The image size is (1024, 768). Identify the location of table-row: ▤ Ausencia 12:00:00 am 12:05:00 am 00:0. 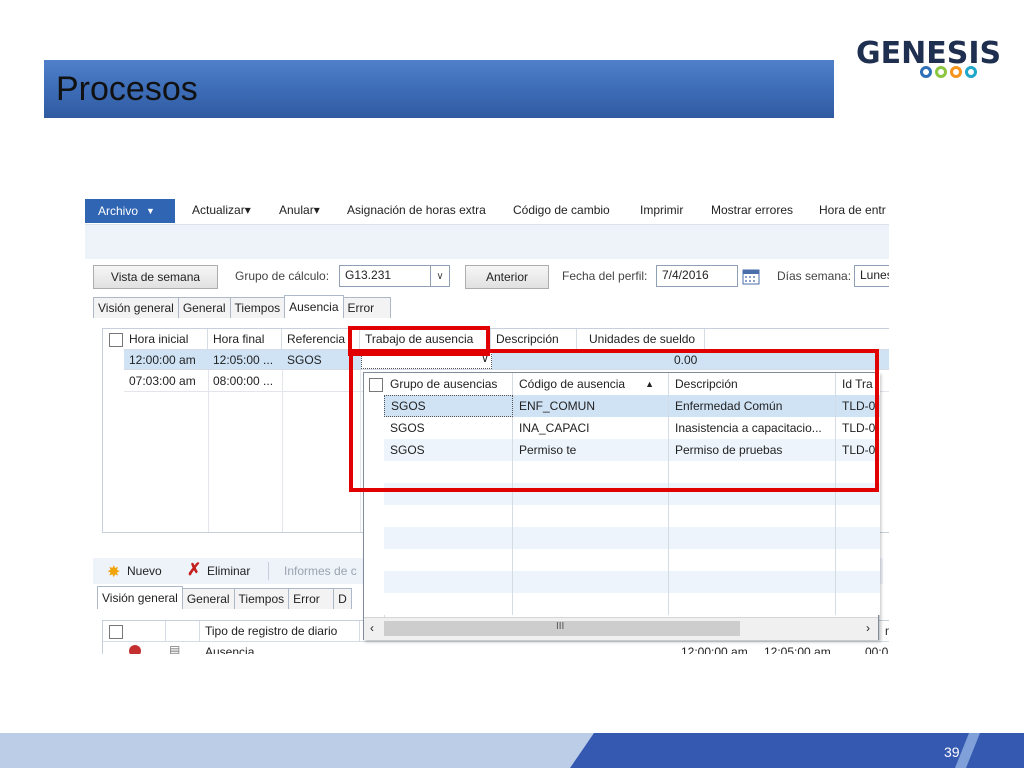
(496, 647).